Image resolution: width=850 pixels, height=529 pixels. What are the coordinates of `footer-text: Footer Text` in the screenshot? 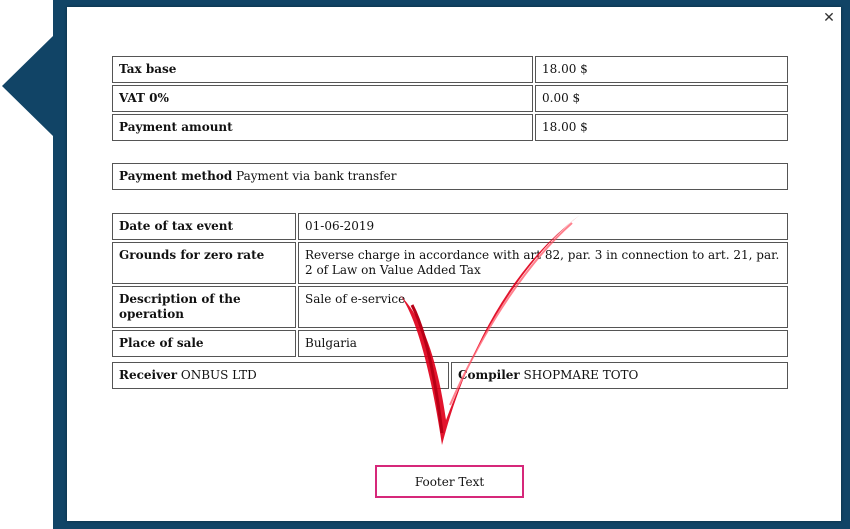 It's located at (449, 481).